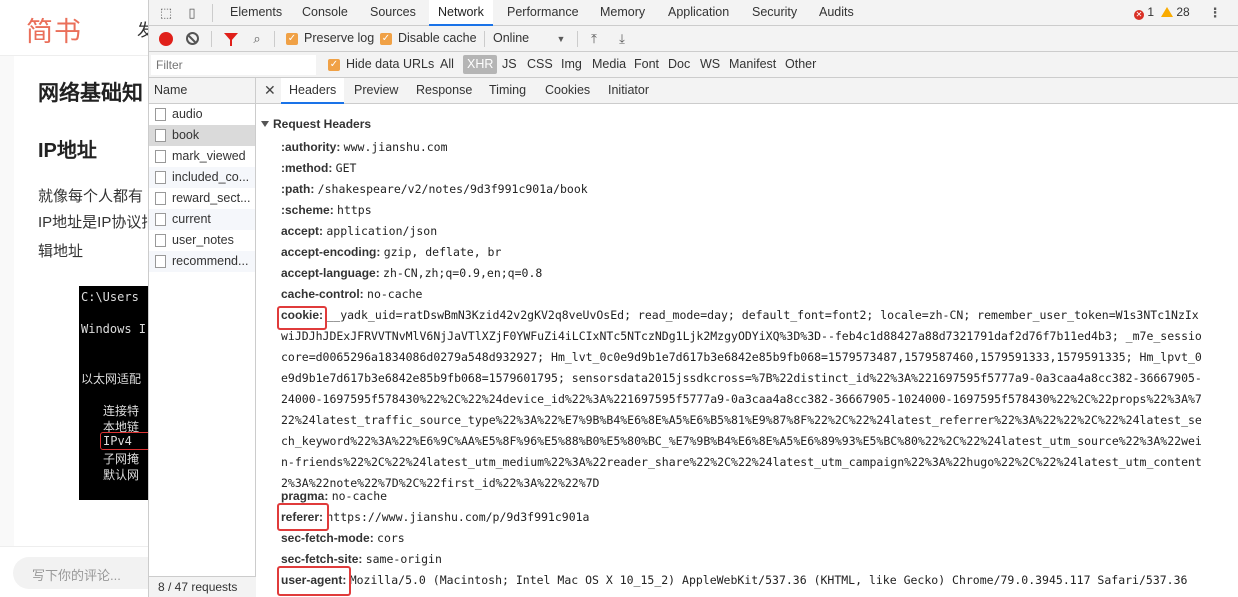  I want to click on filter-type-font: Font, so click(646, 64).